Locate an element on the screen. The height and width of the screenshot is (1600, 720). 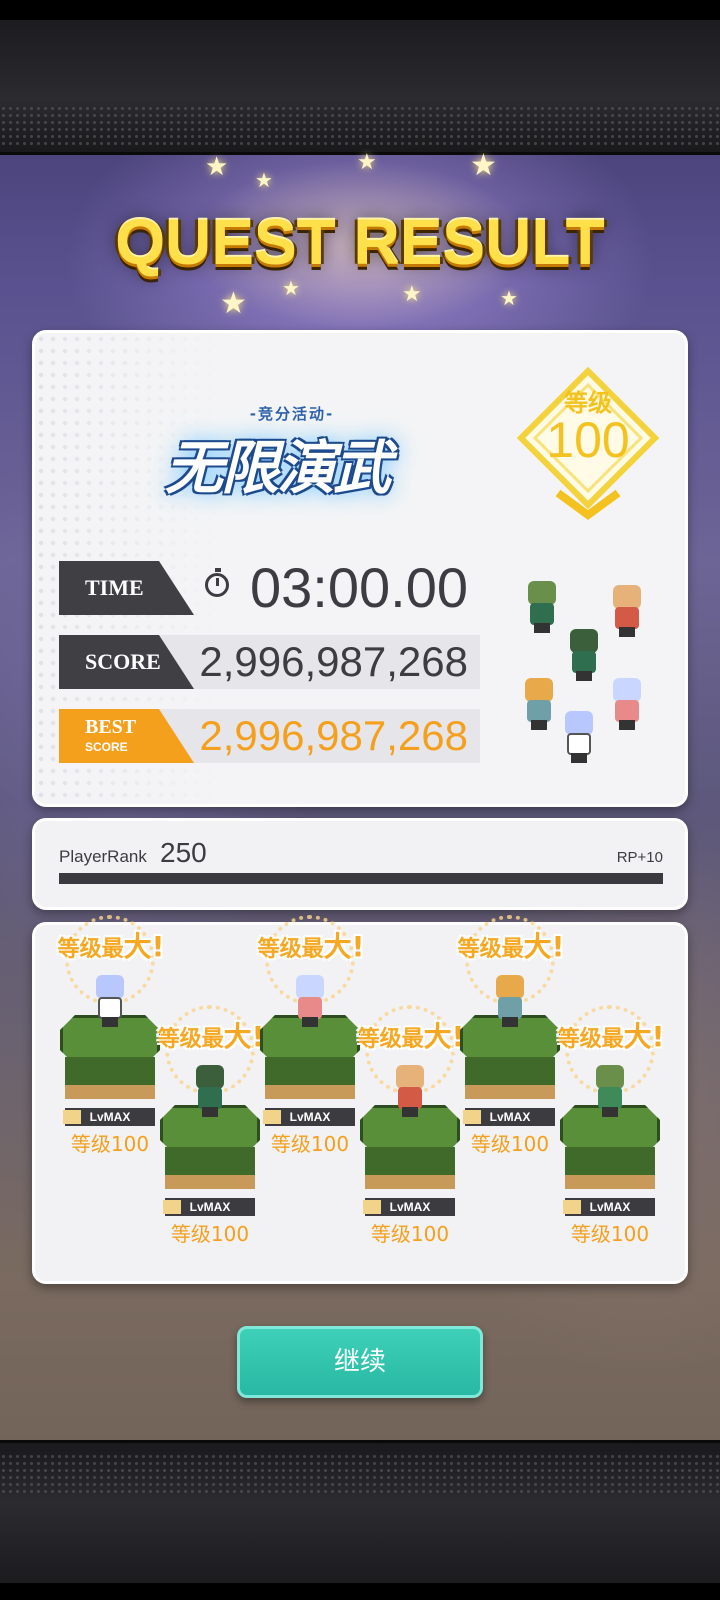
best-score-value: 2,996,987,268 is located at coordinates (317, 736).